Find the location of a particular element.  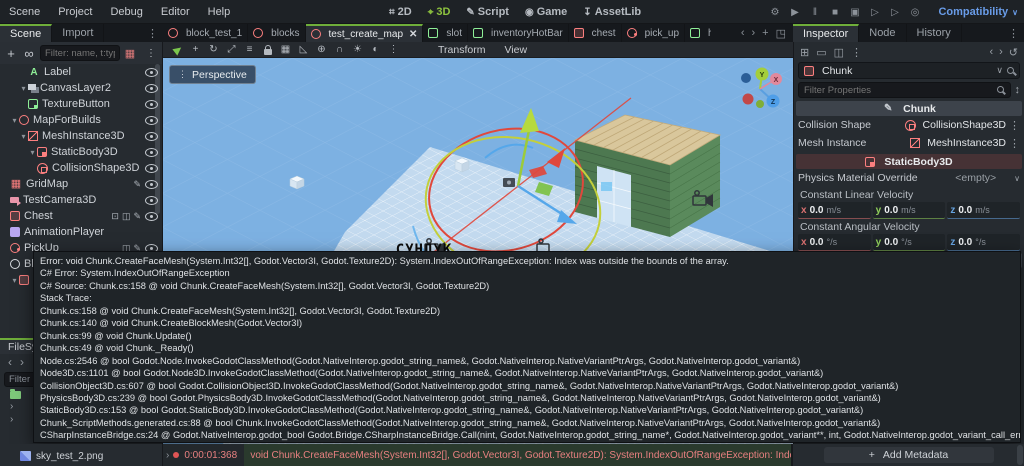

viewport-tool-icon: ⊕ is located at coordinates (321, 50).